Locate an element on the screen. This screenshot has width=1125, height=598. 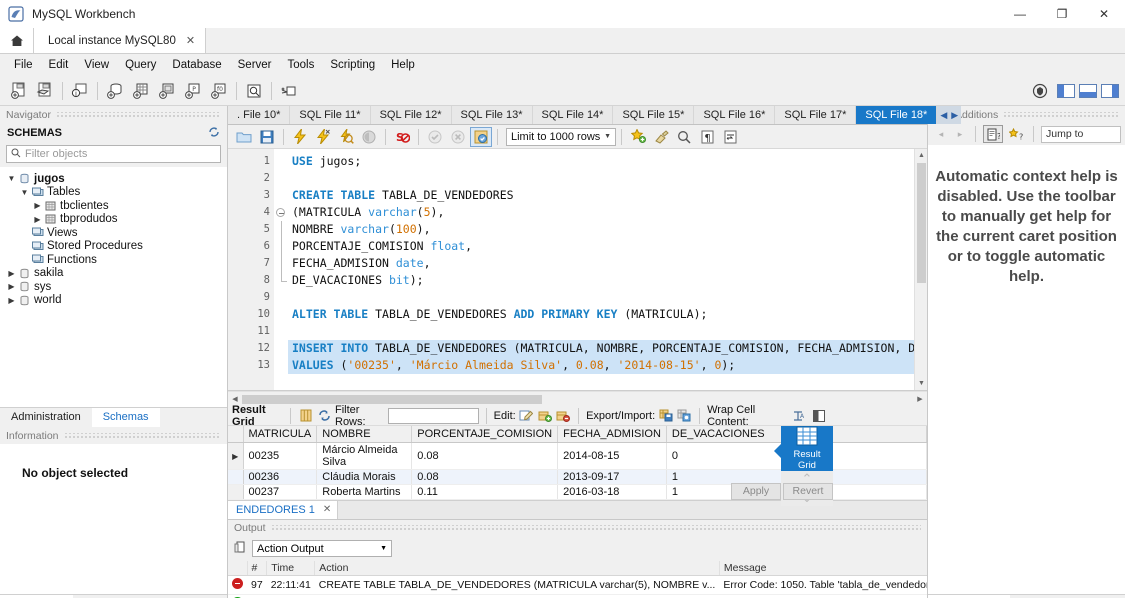
toggle-output-icon is located at coordinates (1088, 90).